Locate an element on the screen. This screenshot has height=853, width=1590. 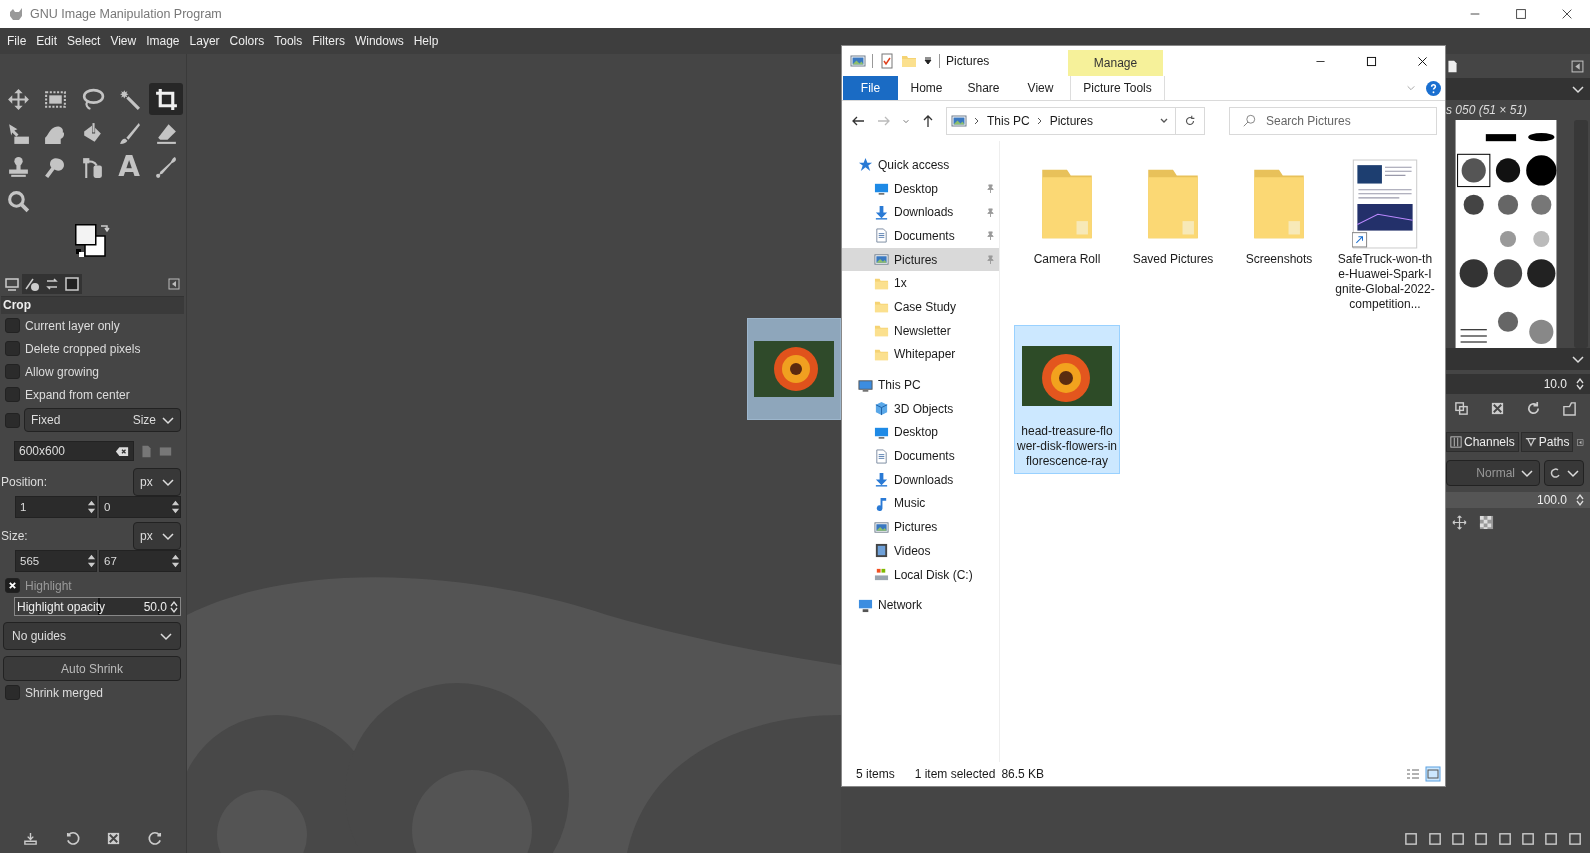
width-field: 565 is located at coordinates (56, 561).